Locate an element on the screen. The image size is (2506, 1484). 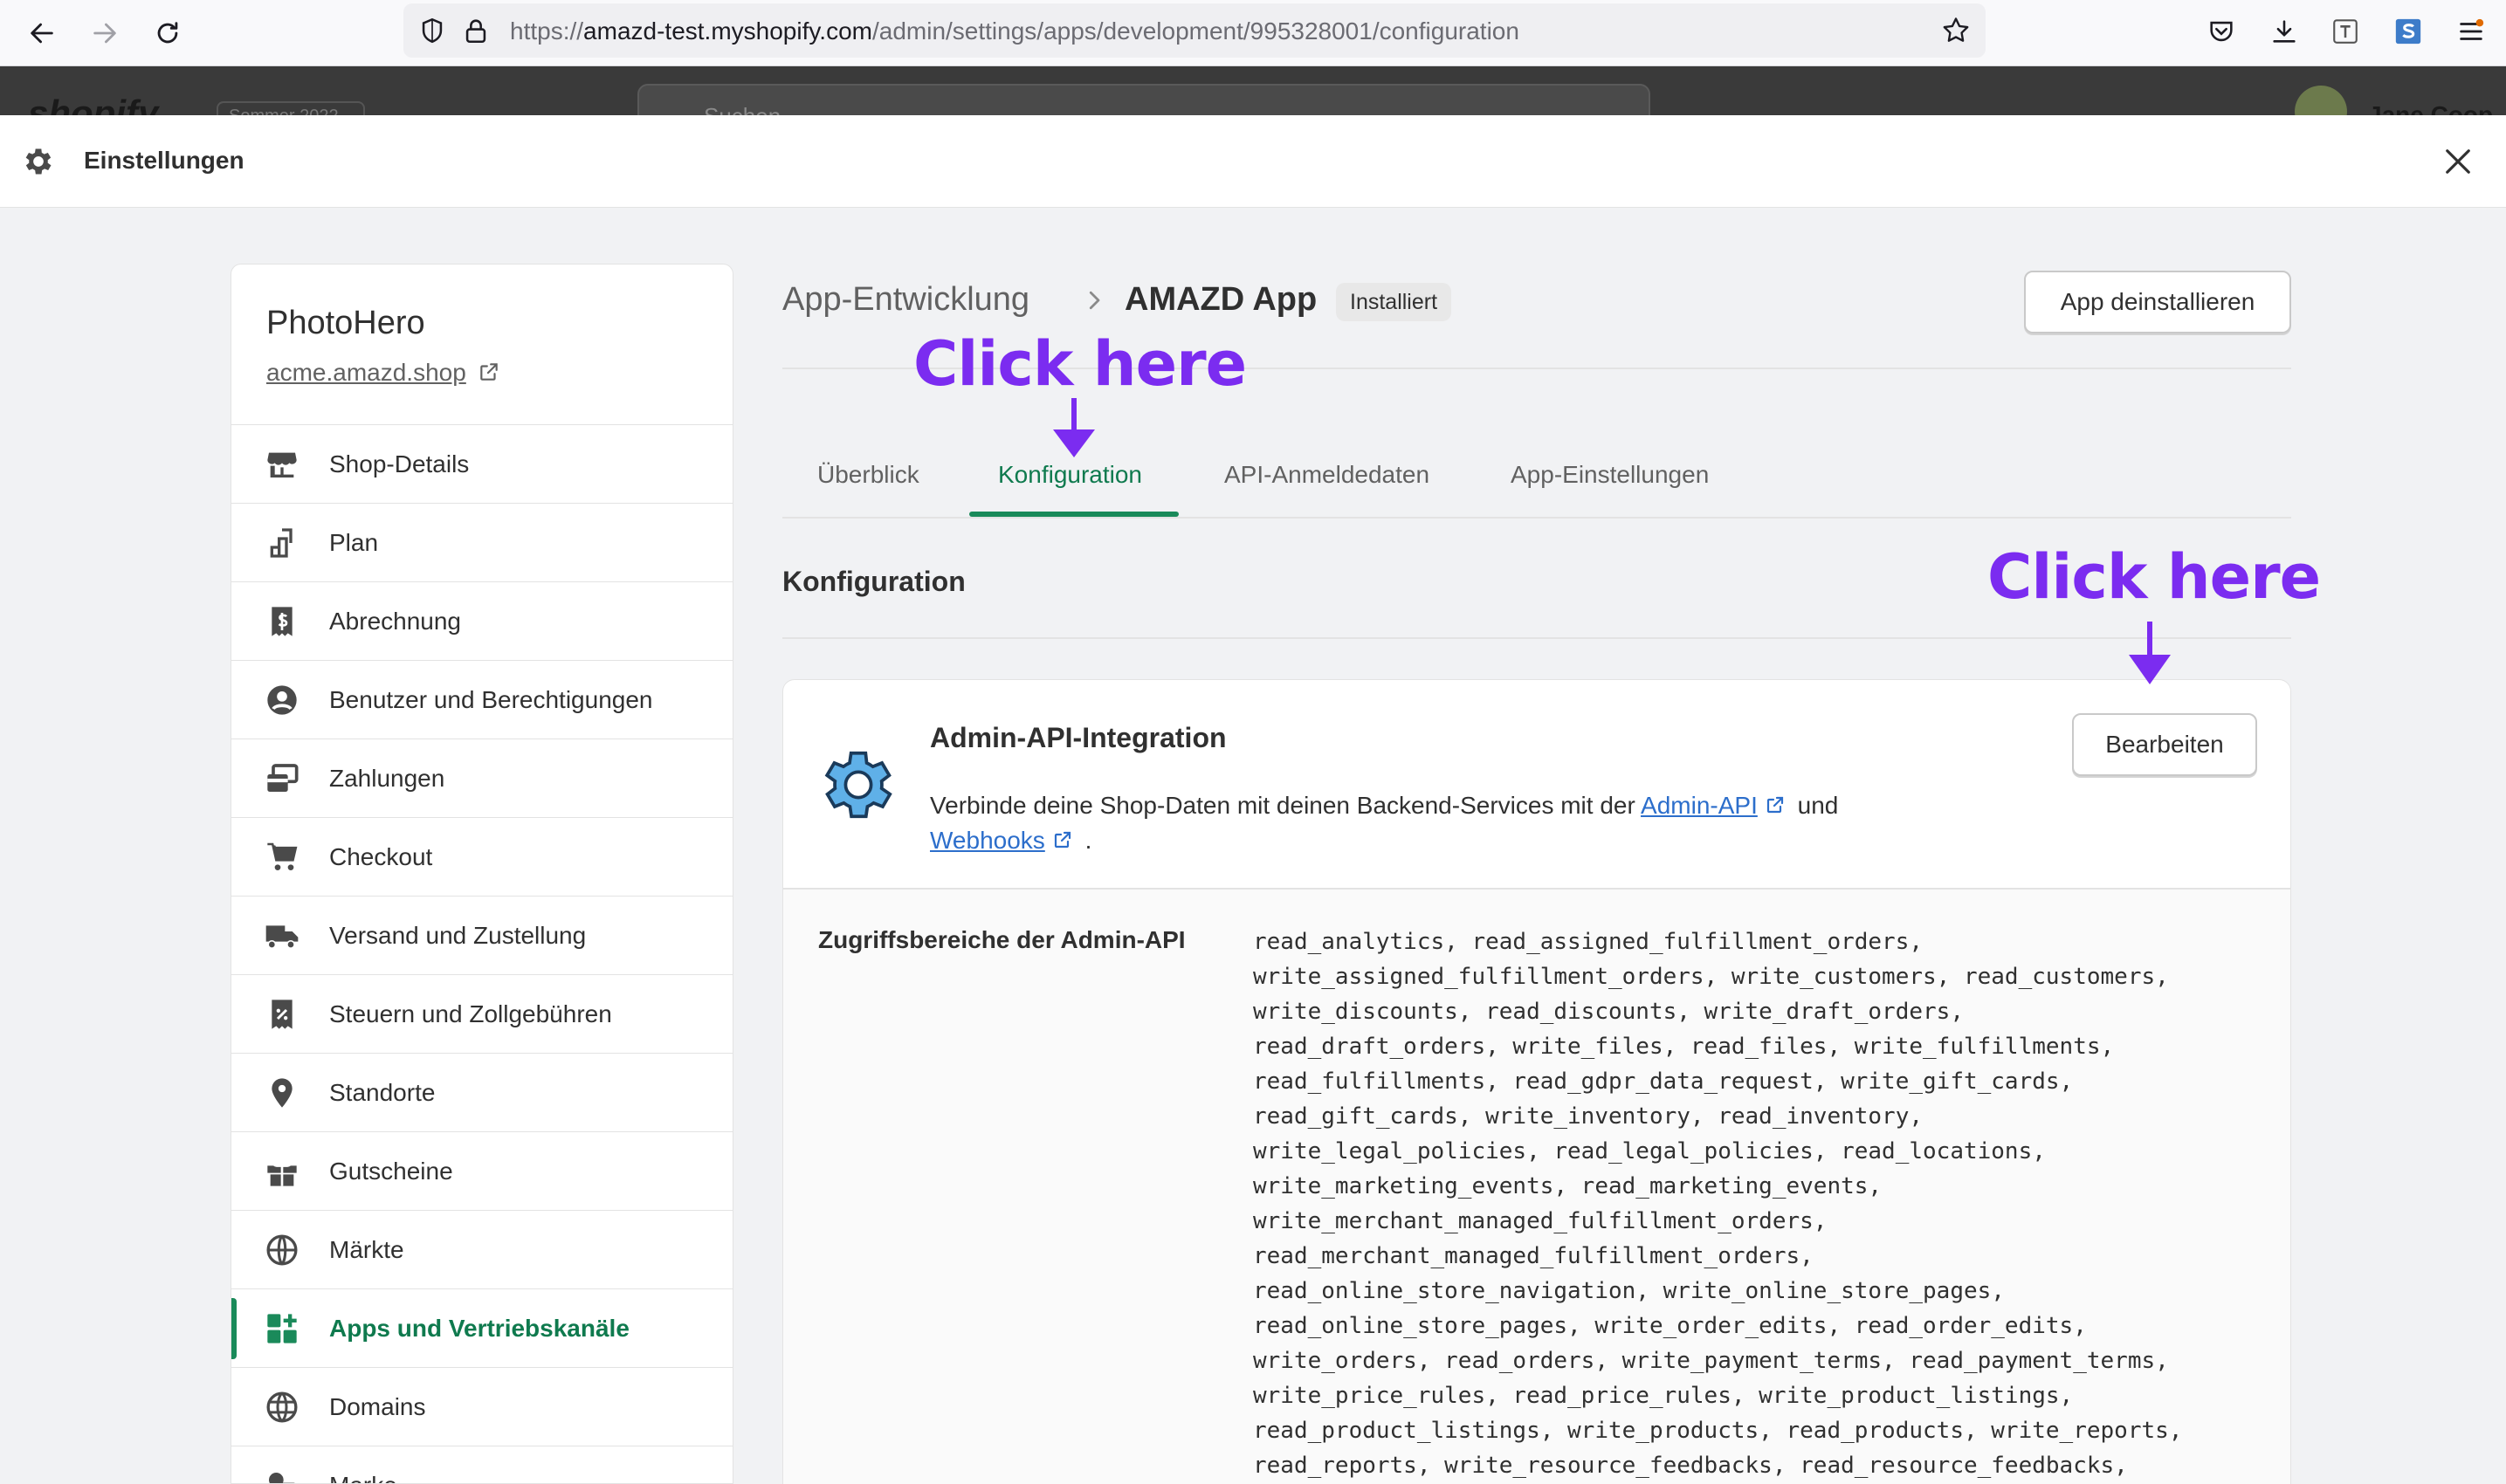
user-icon is located at coordinates (282, 700).